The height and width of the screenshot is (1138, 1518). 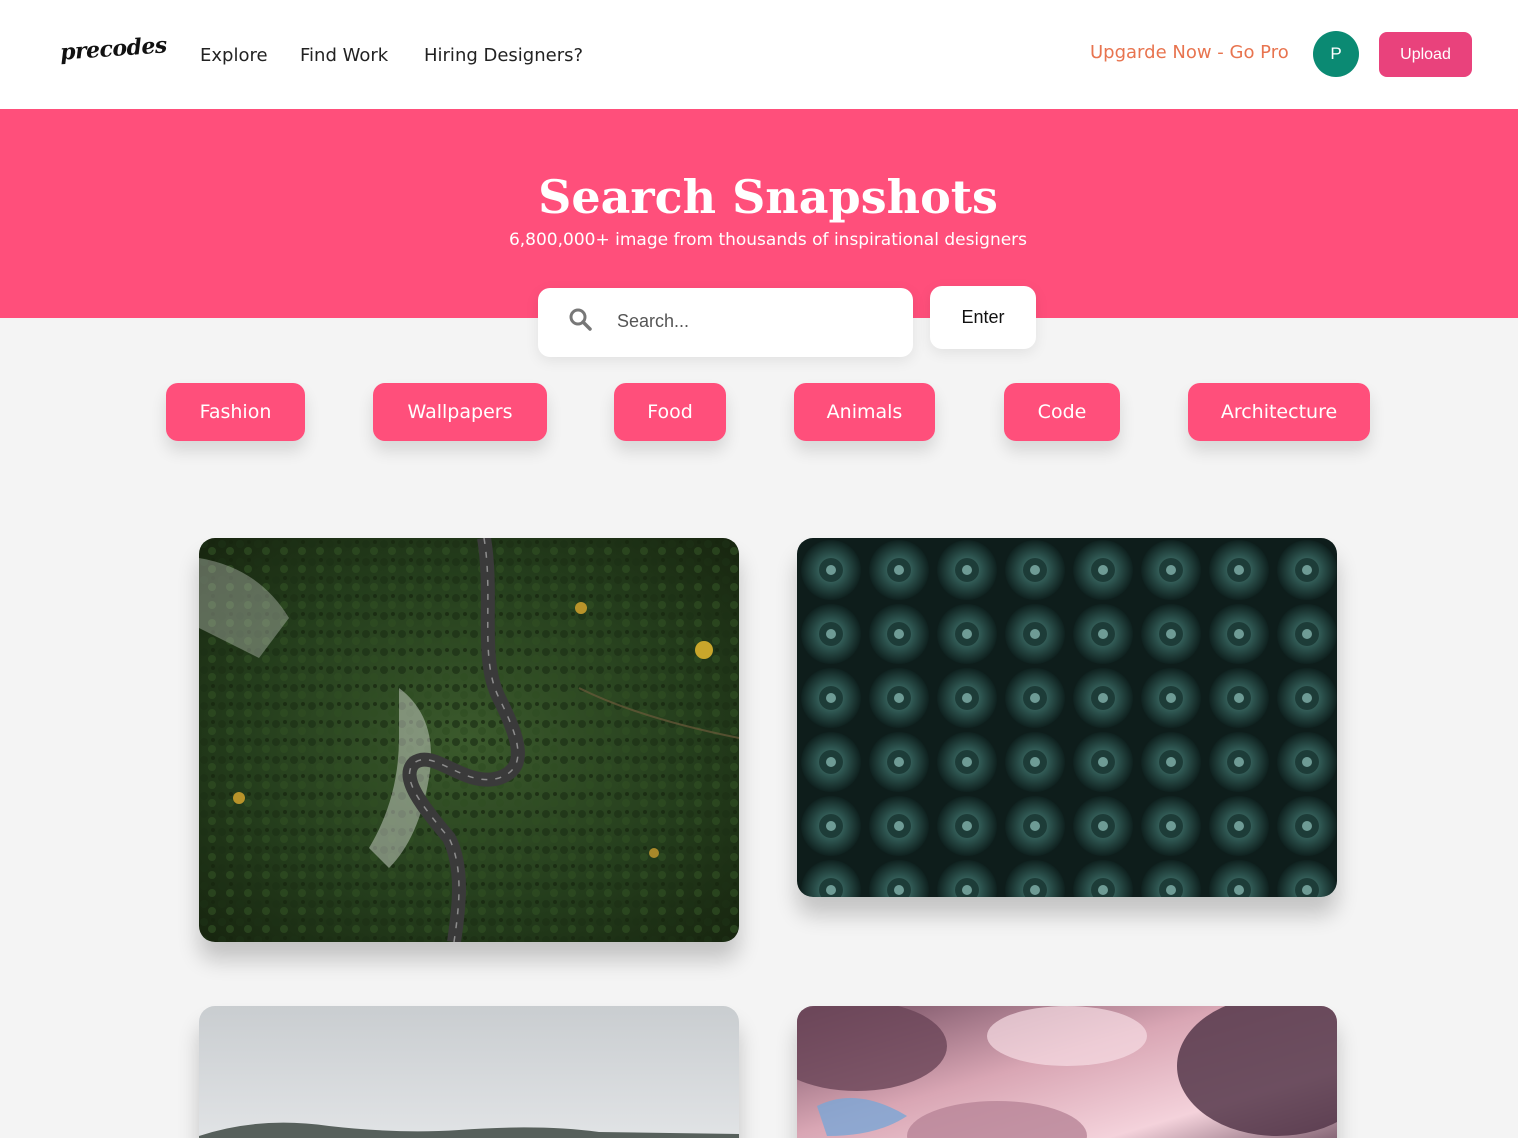 What do you see at coordinates (864, 412) in the screenshot?
I see `category-animals: Animals` at bounding box center [864, 412].